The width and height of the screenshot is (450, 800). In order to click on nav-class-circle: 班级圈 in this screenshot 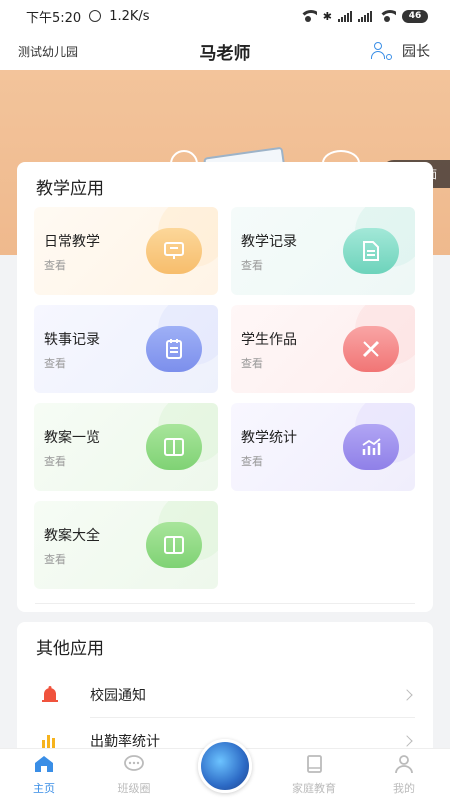, I will do `click(134, 776)`.